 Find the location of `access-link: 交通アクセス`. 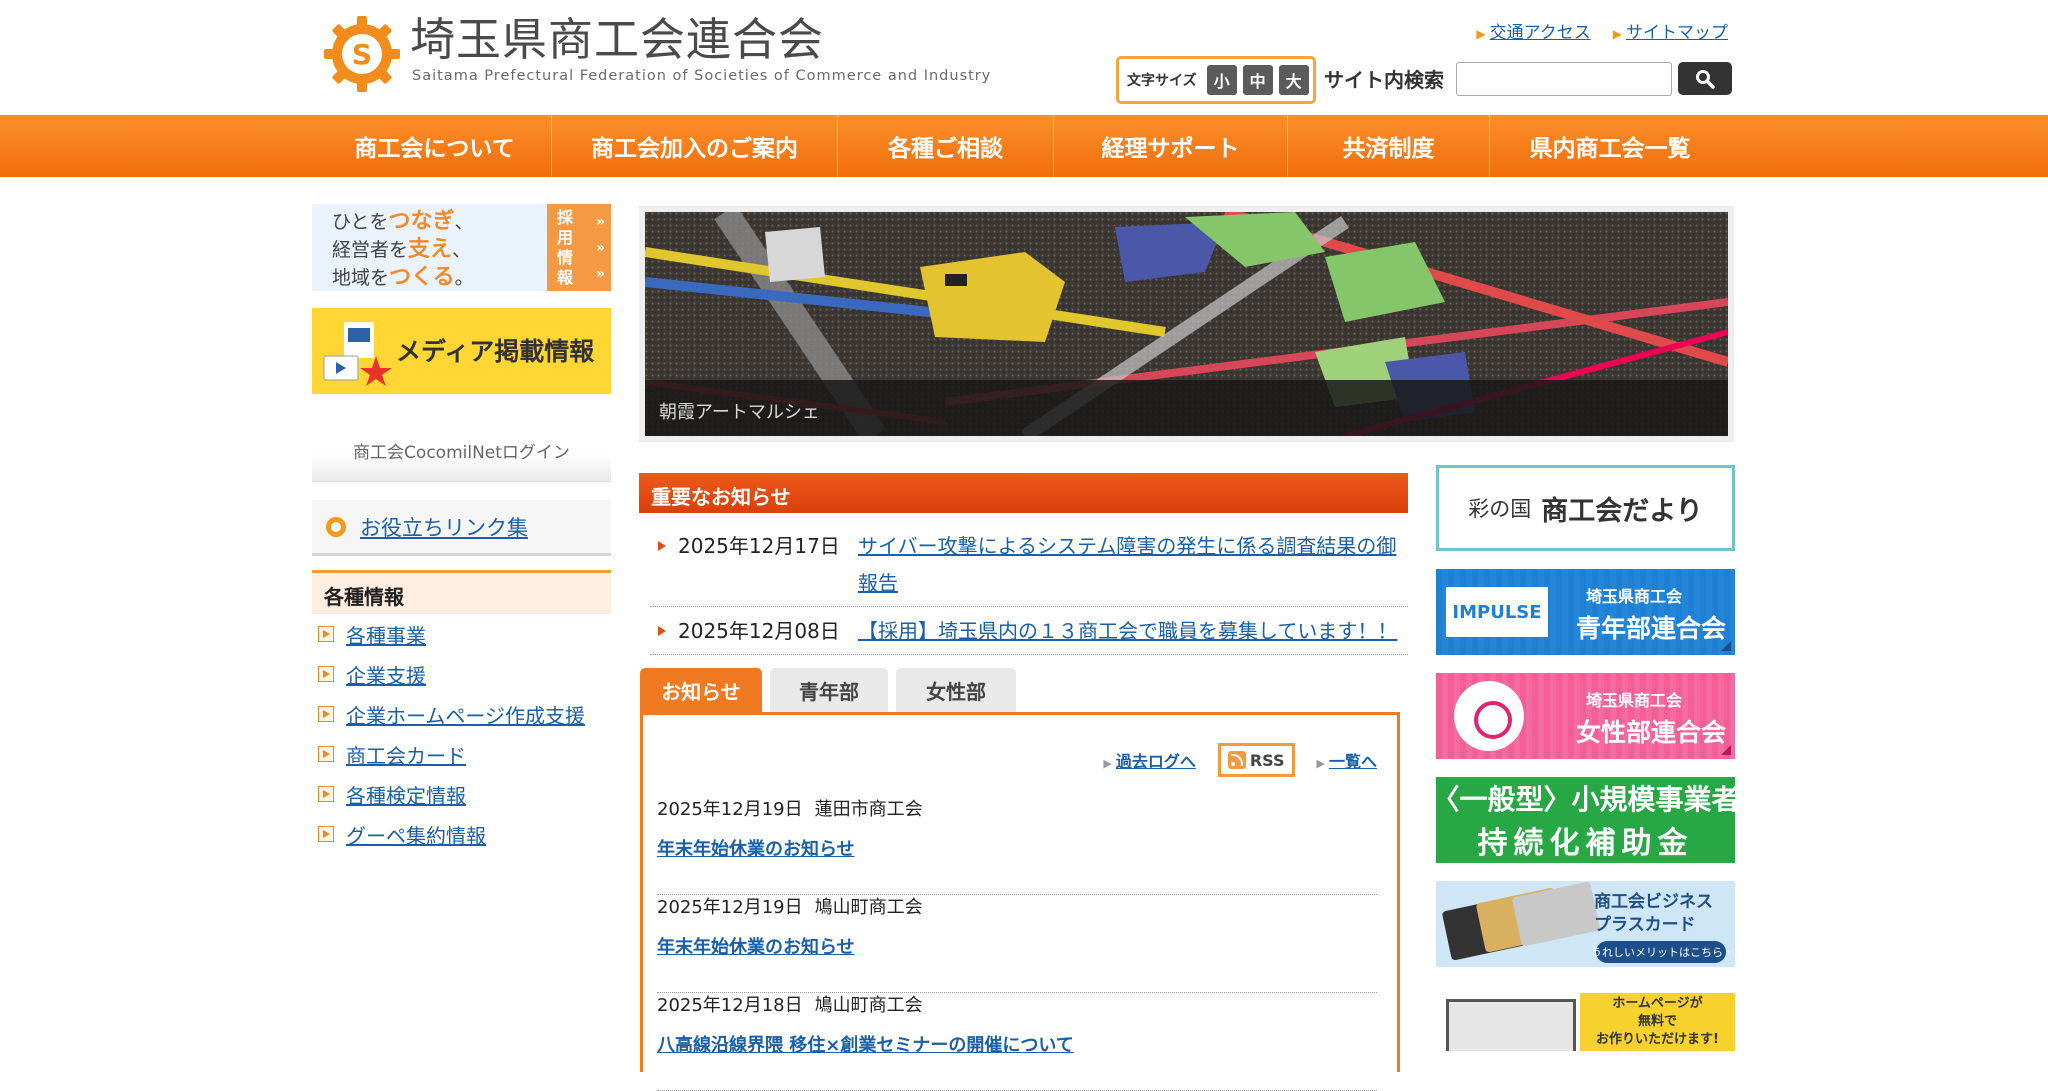

access-link: 交通アクセス is located at coordinates (1540, 33).